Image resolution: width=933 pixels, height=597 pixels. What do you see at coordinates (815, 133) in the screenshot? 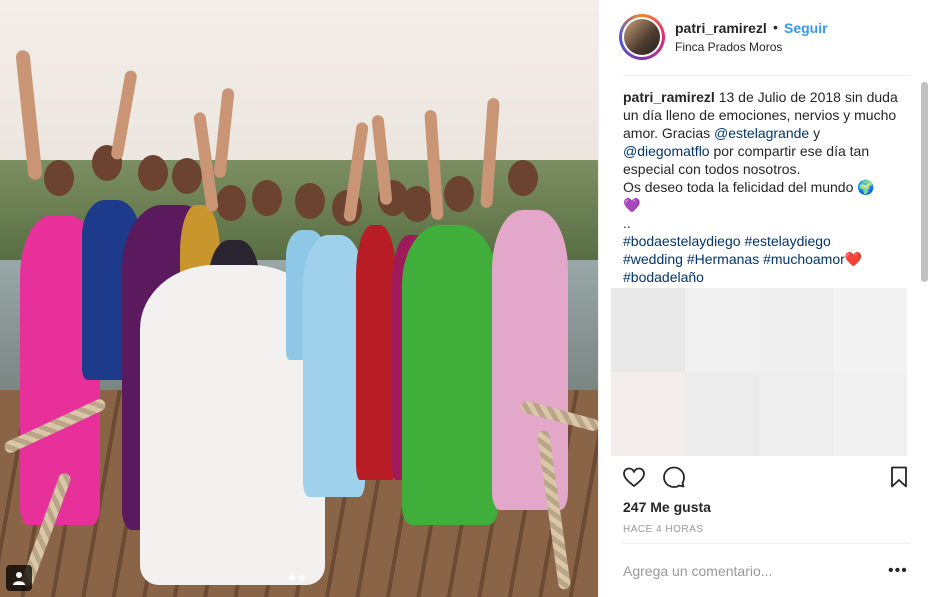
I see `caption-text-2: y` at bounding box center [815, 133].